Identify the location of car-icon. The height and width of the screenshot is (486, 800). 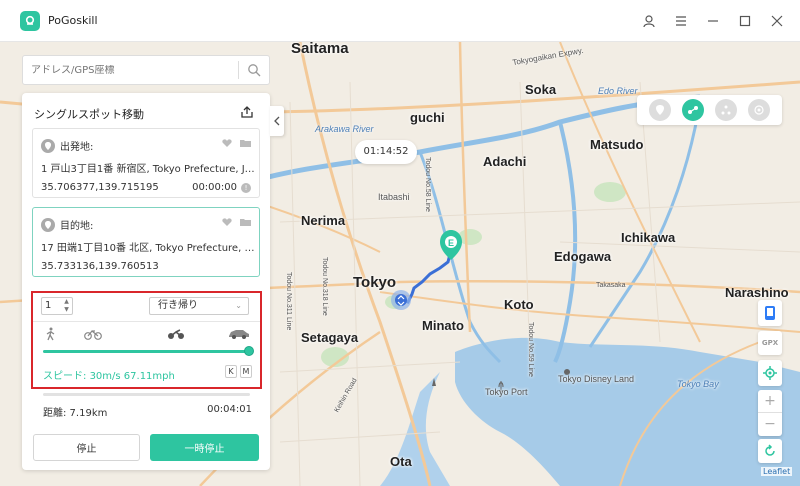
(239, 334).